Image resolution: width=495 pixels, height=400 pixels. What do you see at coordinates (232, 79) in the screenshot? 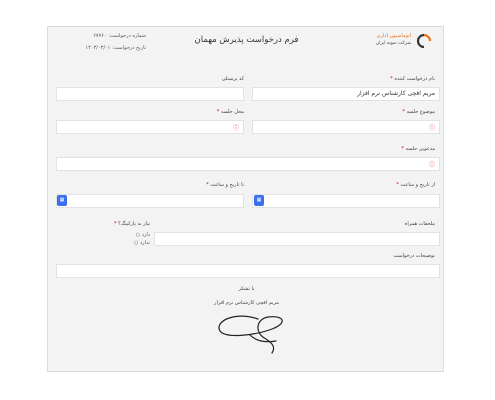
I see `personnel-code-label: کد پرسنلی` at bounding box center [232, 79].